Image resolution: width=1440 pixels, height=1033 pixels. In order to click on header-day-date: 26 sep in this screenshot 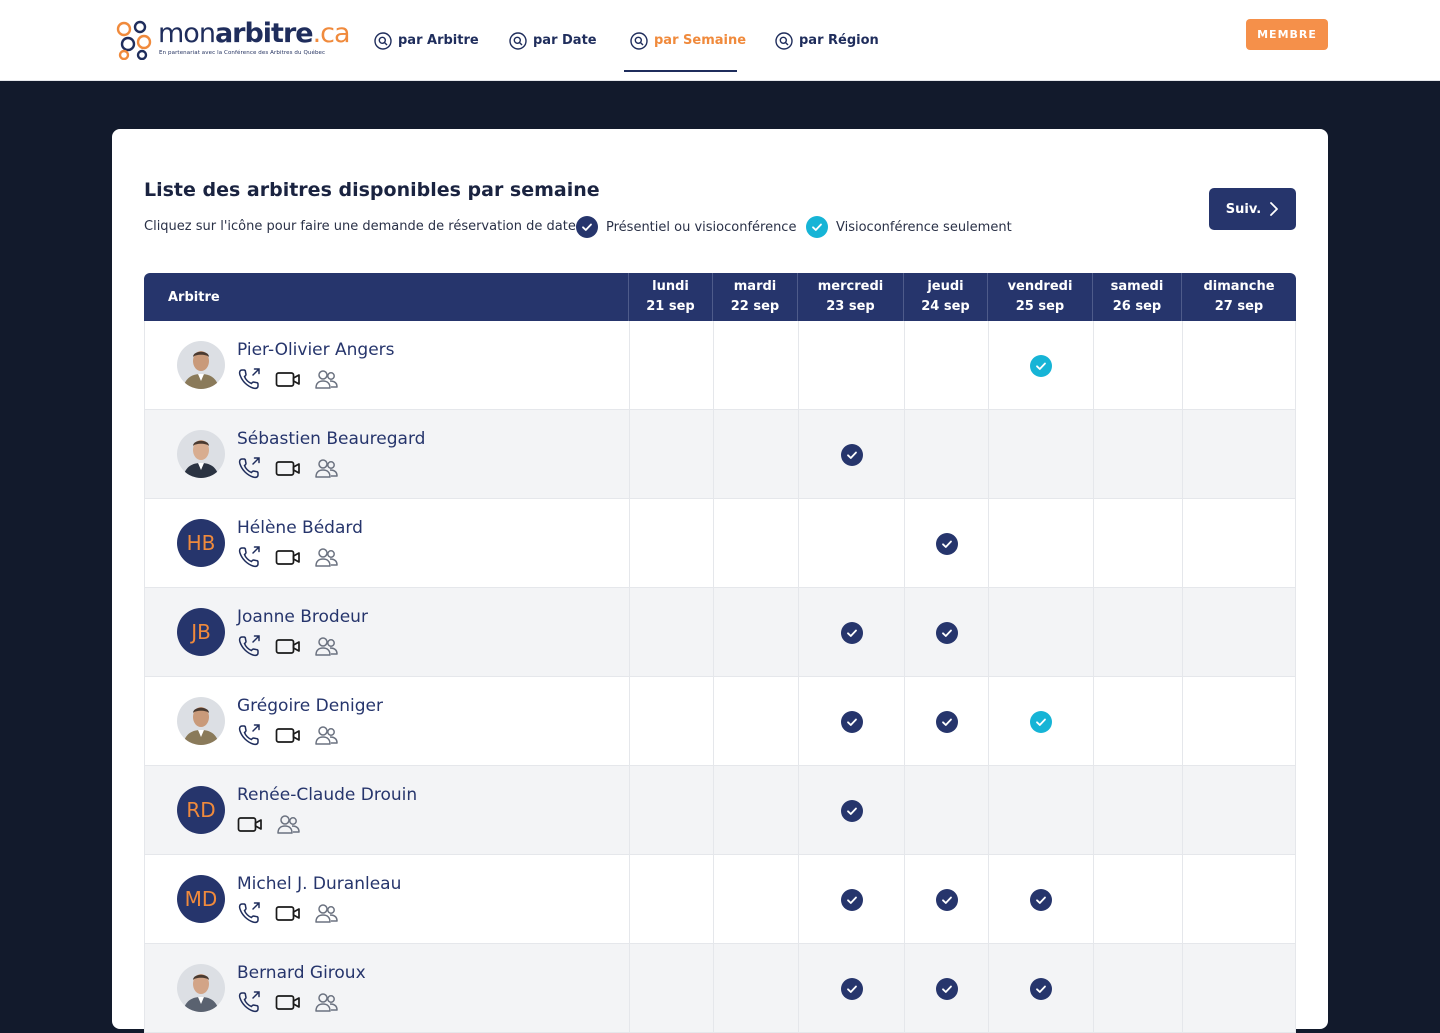, I will do `click(1137, 306)`.